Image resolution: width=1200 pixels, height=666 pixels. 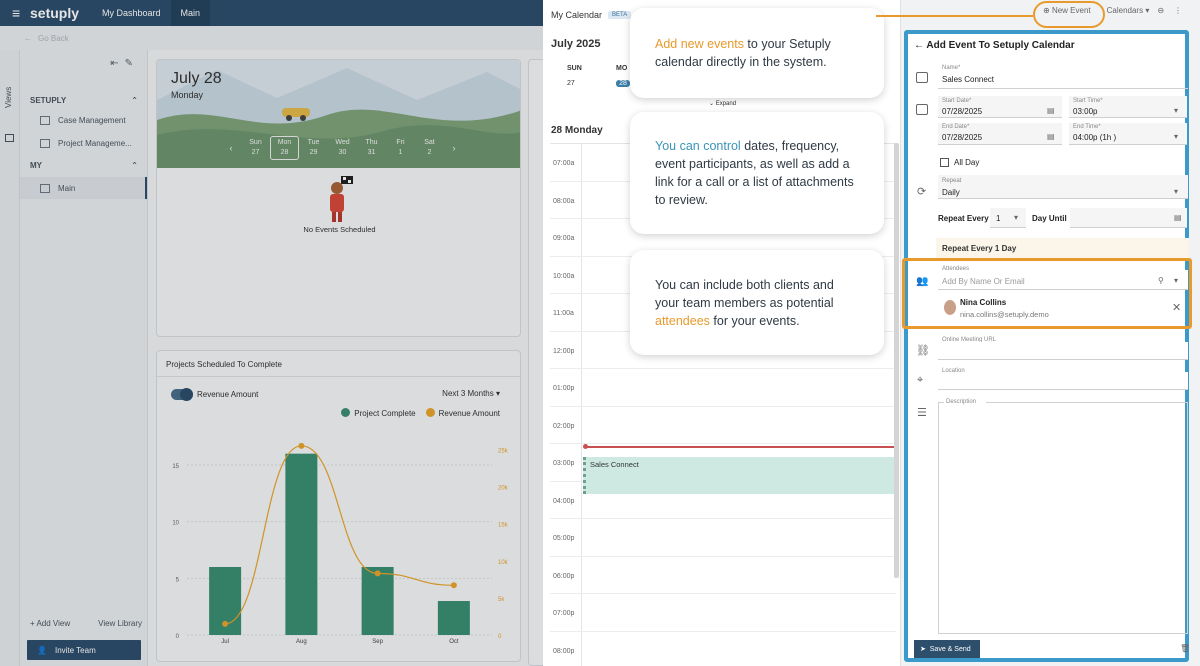 I want to click on calendar-title: My Calendar, so click(x=577, y=15).